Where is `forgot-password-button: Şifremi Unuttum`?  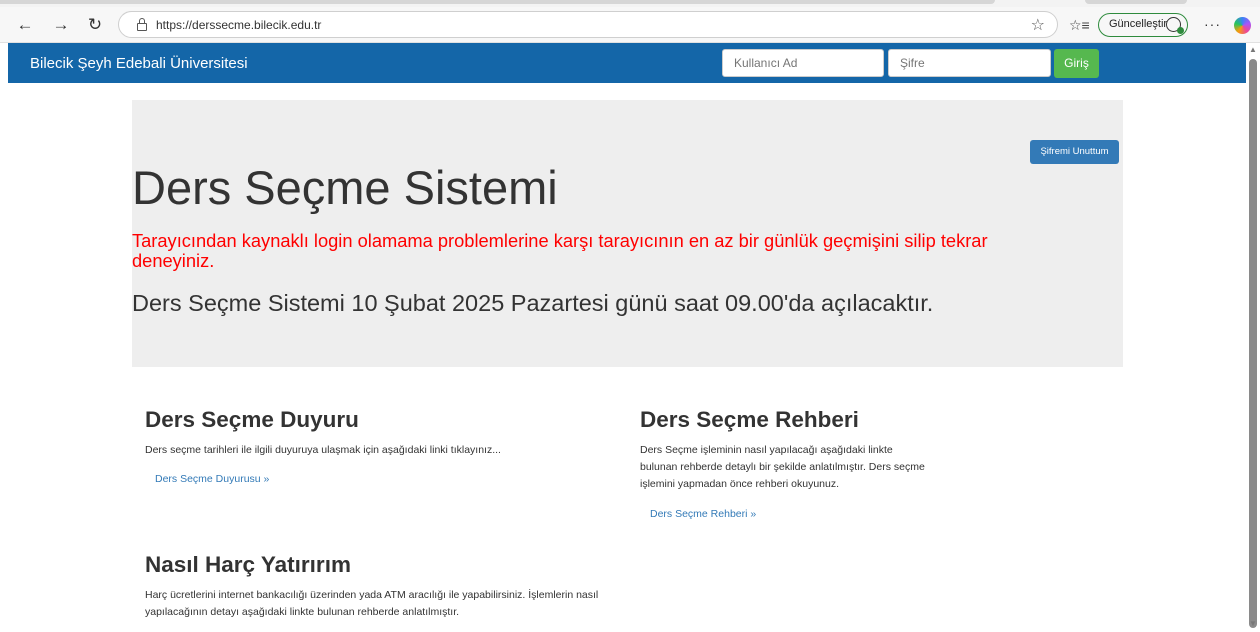 forgot-password-button: Şifremi Unuttum is located at coordinates (1074, 152).